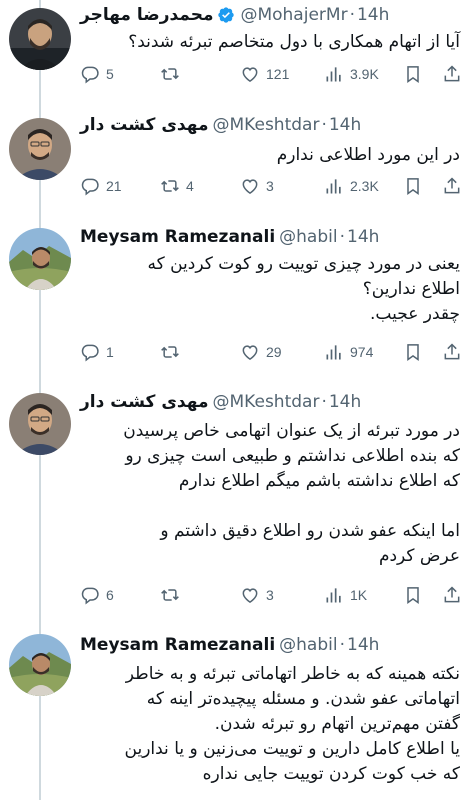 The height and width of the screenshot is (800, 471). I want to click on tweet-text-line: اما اینکه عفو شدن رو اطلاع دقیق داشتم و, so click(310, 531).